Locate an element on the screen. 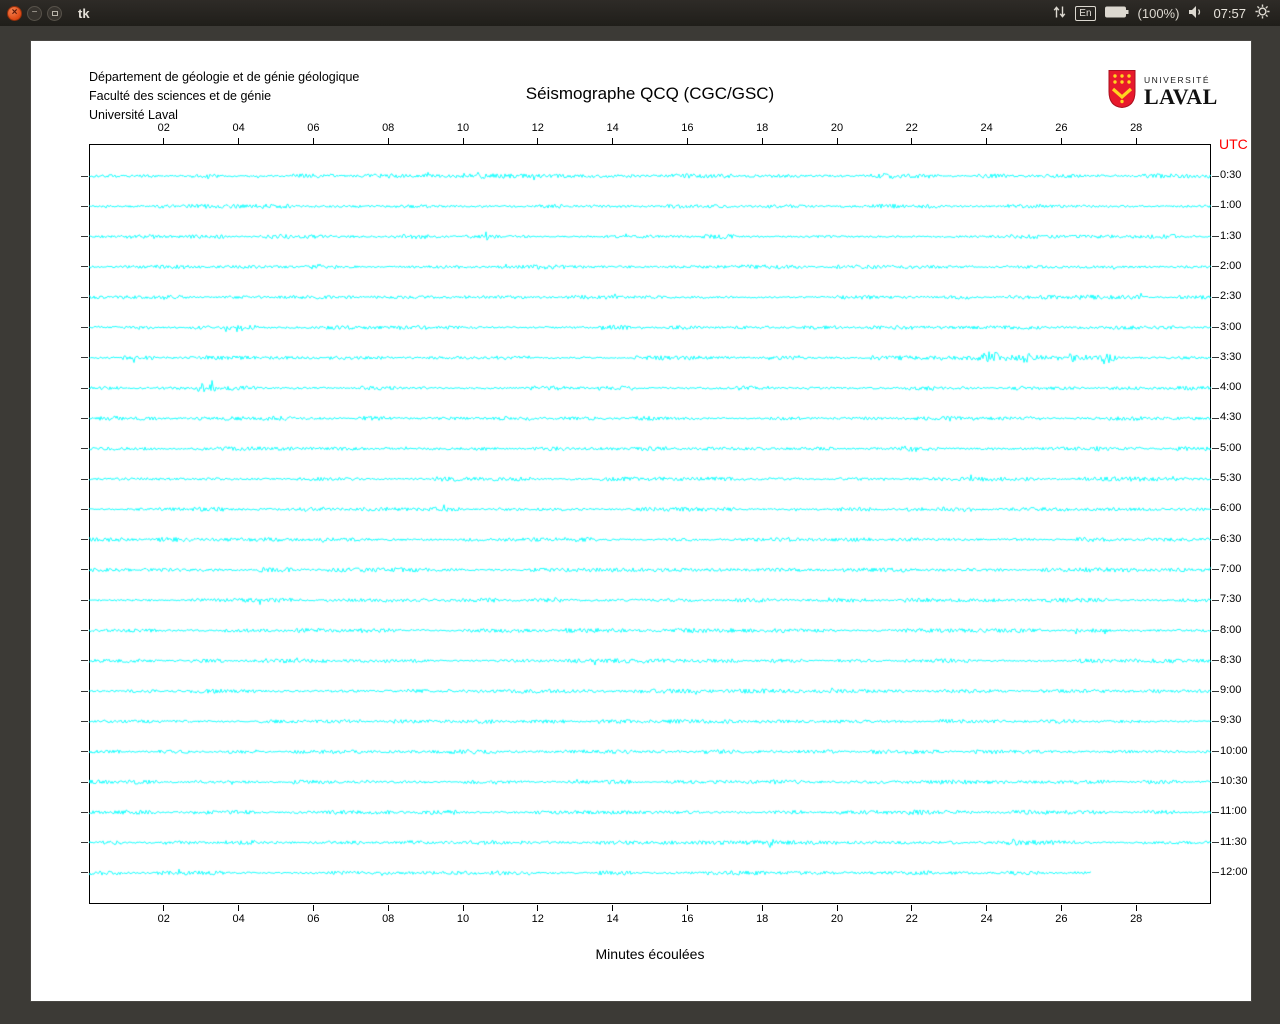 This screenshot has height=1024, width=1280. session-gear-icon is located at coordinates (1262, 13).